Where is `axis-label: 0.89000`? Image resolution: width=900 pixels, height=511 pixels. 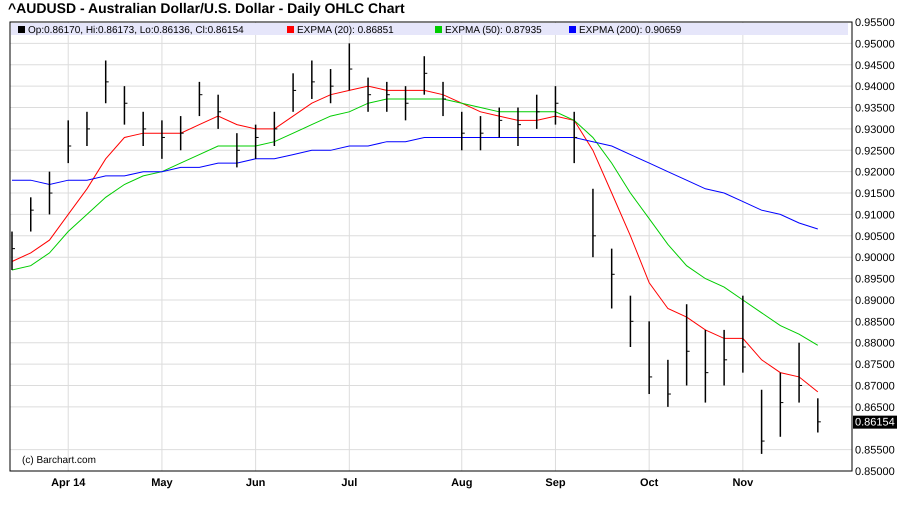 axis-label: 0.89000 is located at coordinates (875, 300).